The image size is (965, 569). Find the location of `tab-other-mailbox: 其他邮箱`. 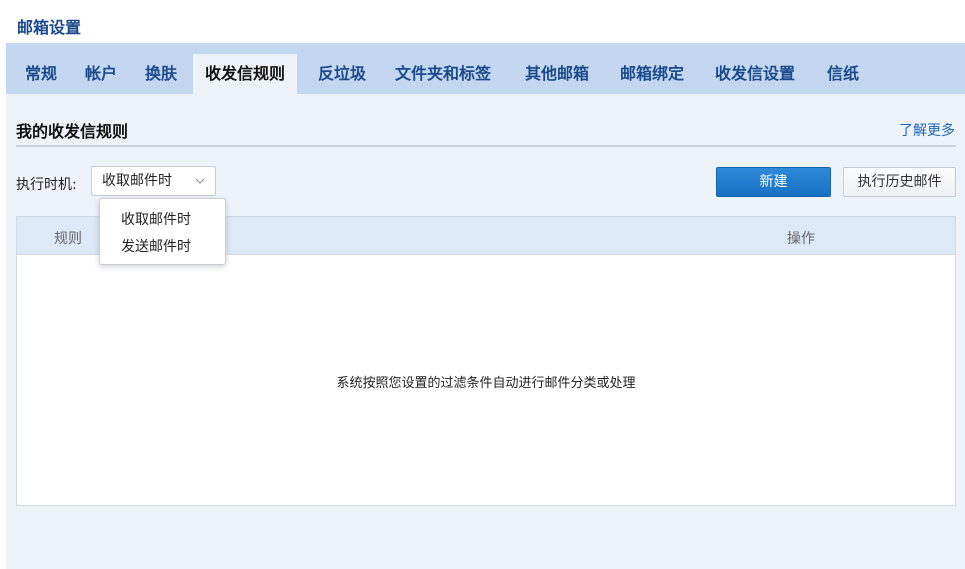

tab-other-mailbox: 其他邮箱 is located at coordinates (557, 74).